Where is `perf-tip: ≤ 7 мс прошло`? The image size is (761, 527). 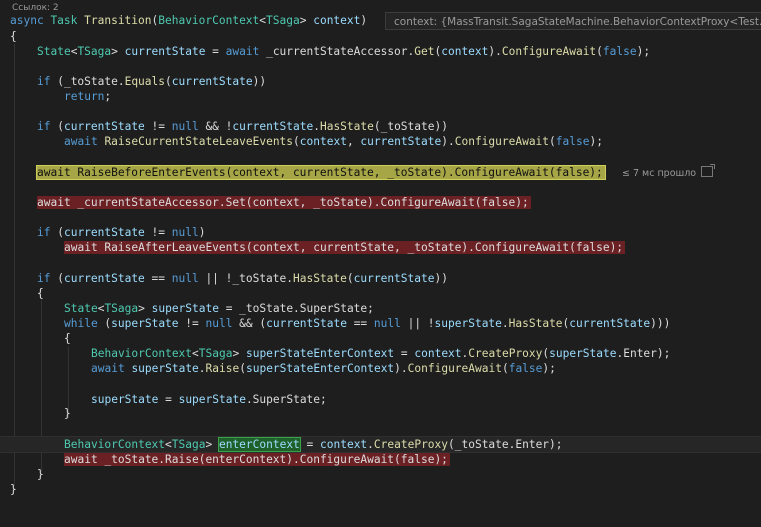 perf-tip: ≤ 7 мс прошло is located at coordinates (669, 172).